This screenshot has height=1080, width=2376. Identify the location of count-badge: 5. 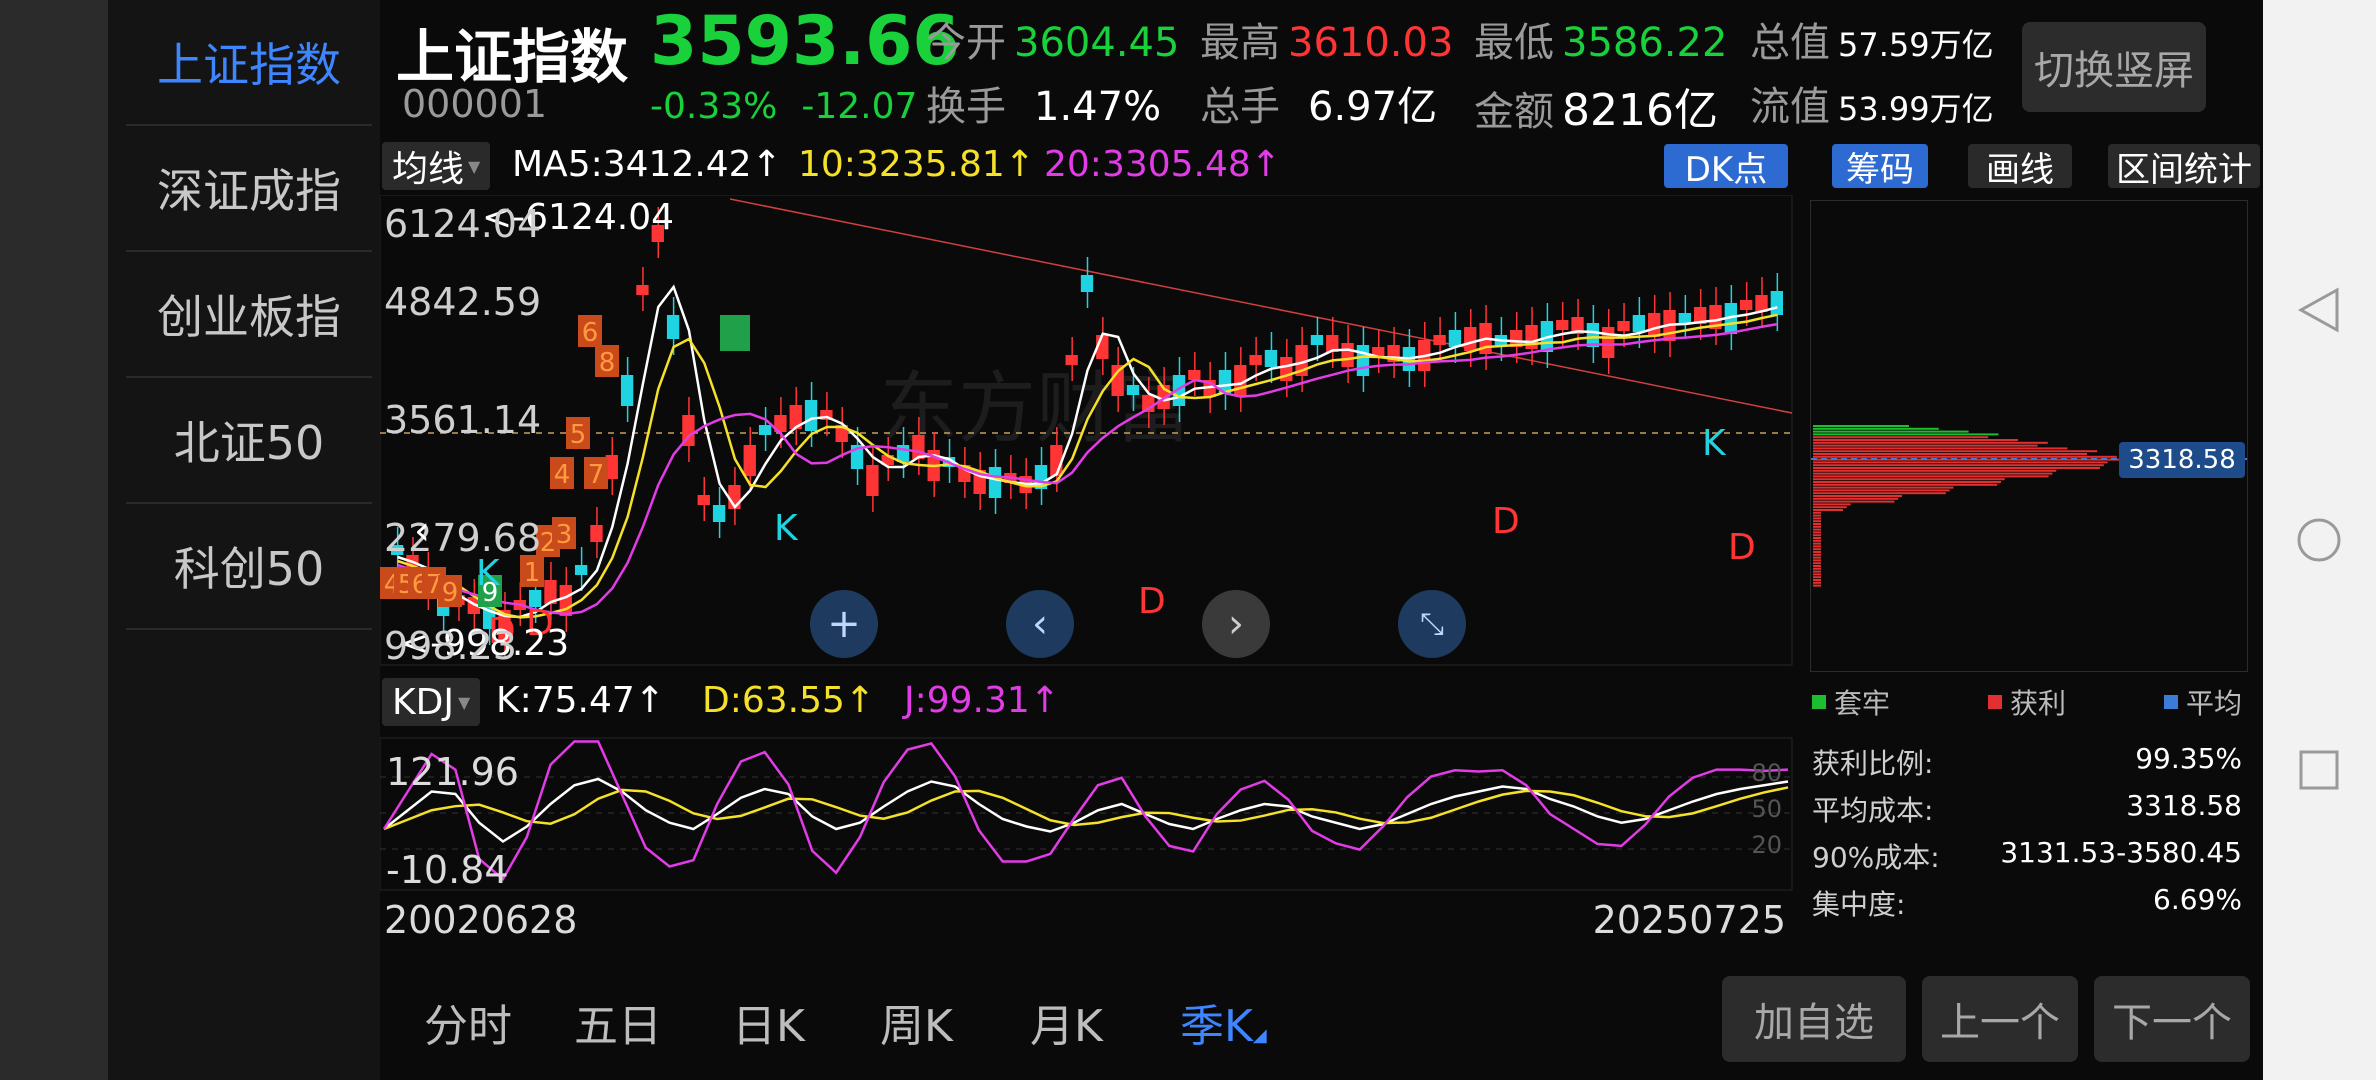
(578, 435).